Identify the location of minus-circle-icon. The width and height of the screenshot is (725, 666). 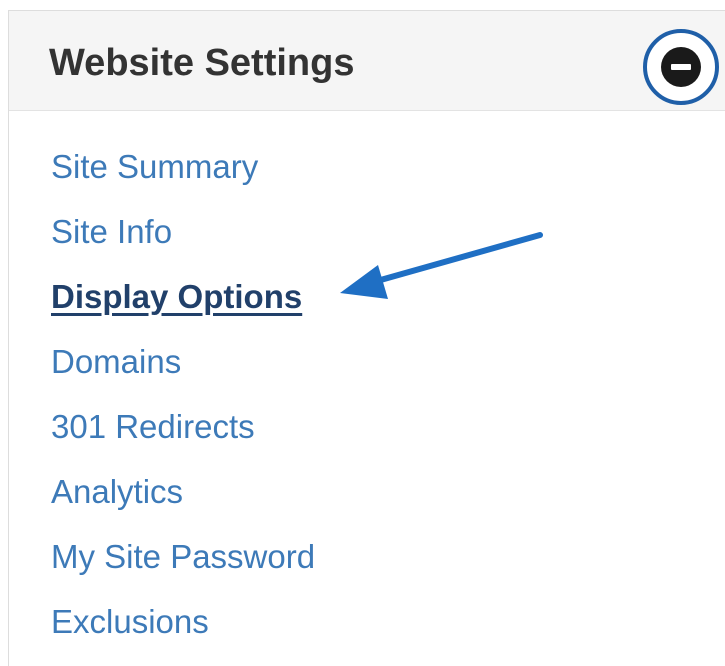
(681, 67).